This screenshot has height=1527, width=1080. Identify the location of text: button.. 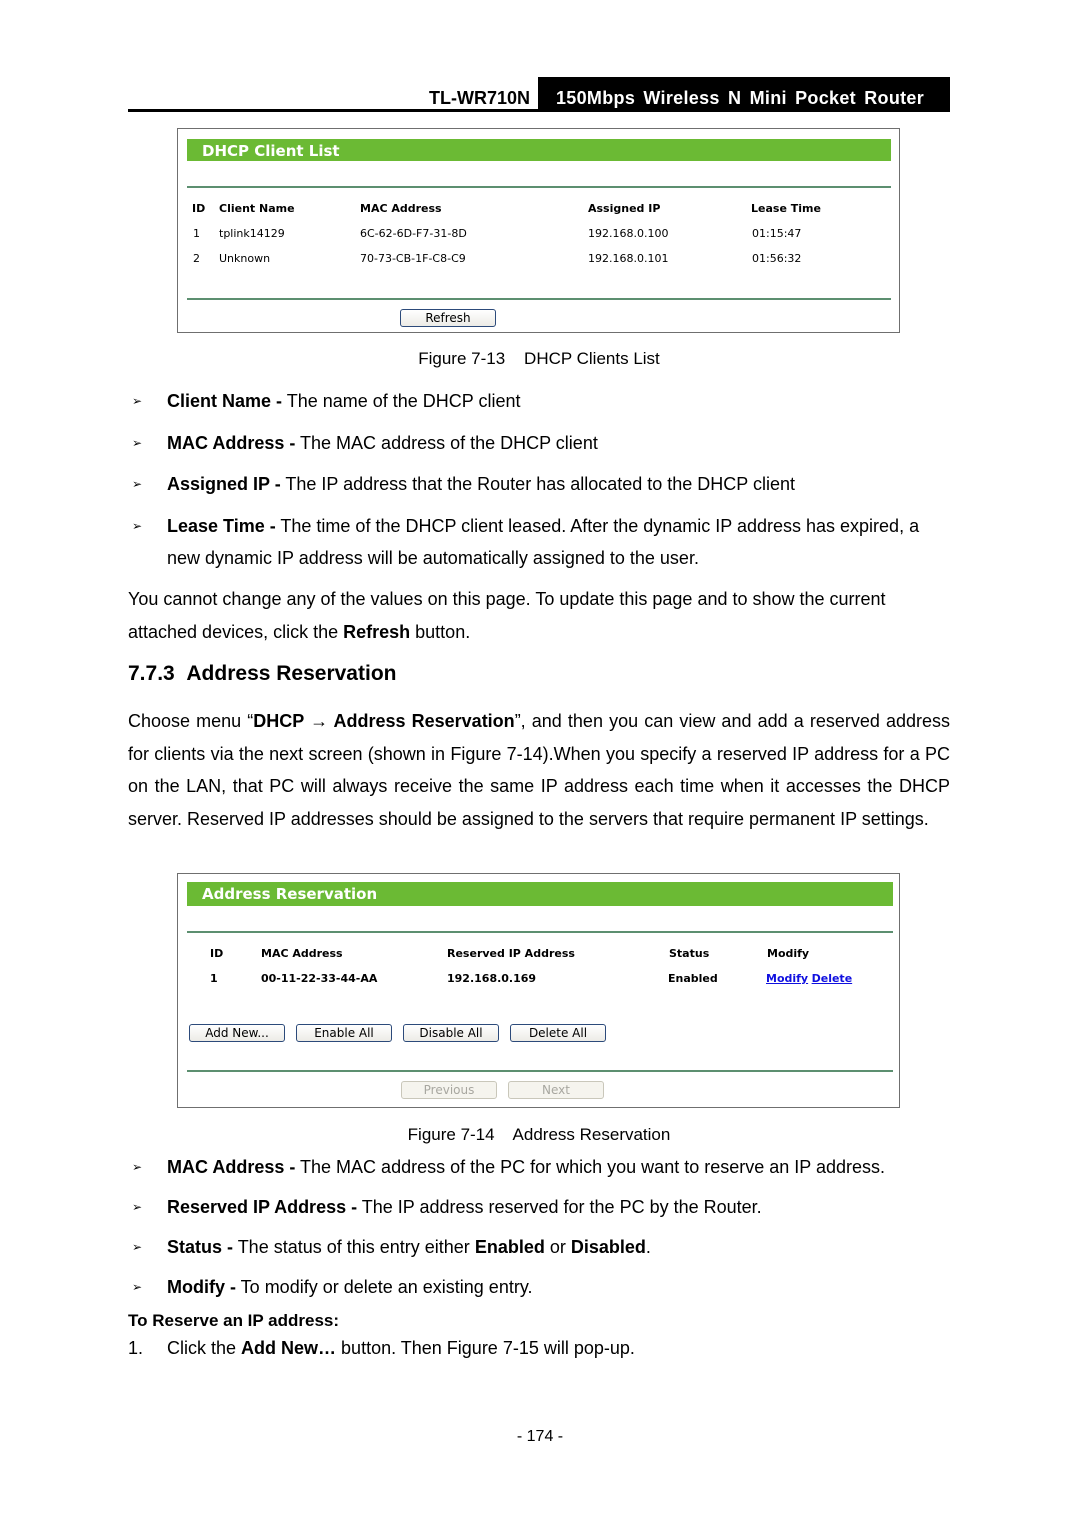
(440, 631).